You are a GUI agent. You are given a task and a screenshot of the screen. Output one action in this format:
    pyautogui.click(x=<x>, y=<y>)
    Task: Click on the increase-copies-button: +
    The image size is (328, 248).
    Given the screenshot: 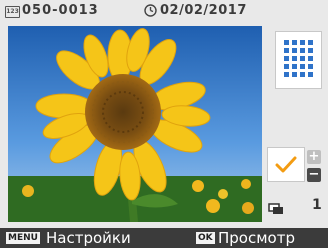 What is the action you would take?
    pyautogui.click(x=314, y=157)
    